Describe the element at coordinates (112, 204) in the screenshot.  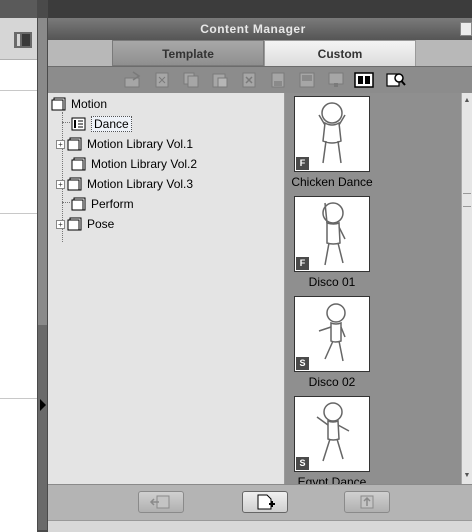
I see `tree-item-label: Perform` at that location.